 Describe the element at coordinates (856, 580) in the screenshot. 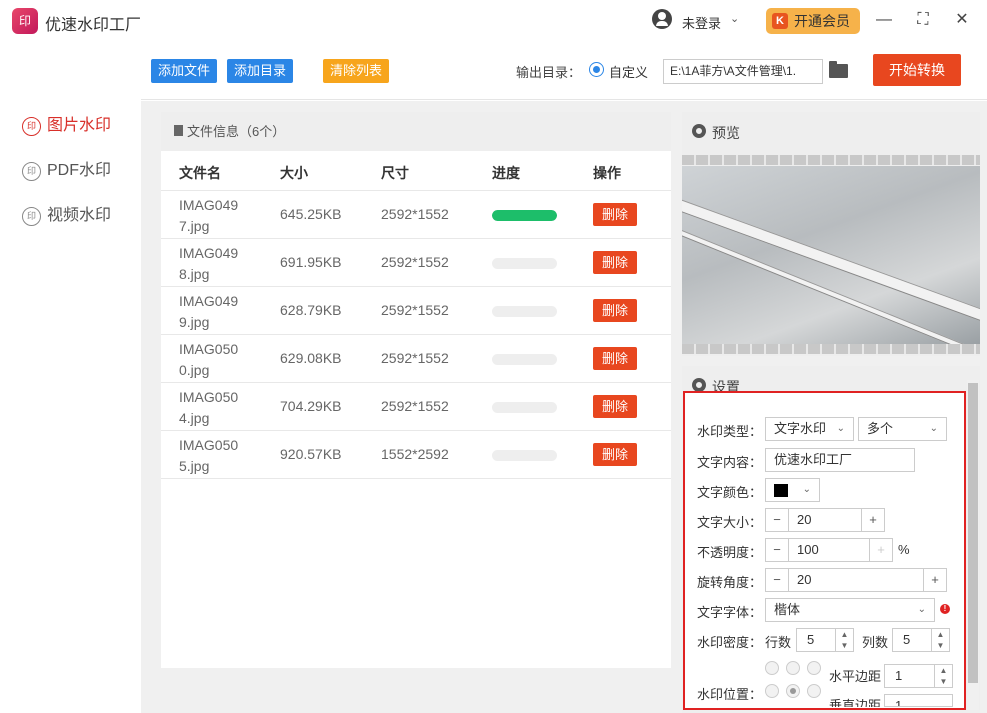

I see `rotation-stepper: −20 +` at that location.